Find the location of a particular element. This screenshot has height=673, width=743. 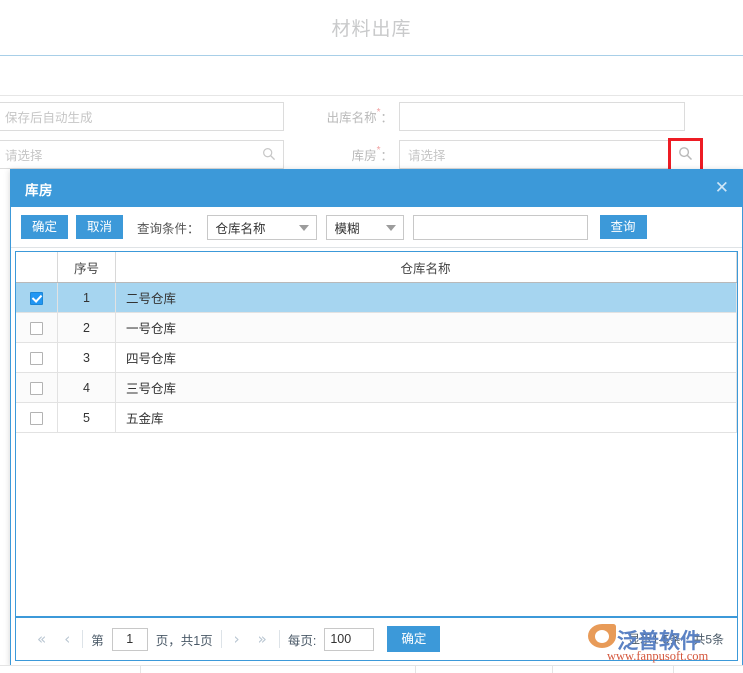

page-title-bar: 材料出库 is located at coordinates (371, 28).